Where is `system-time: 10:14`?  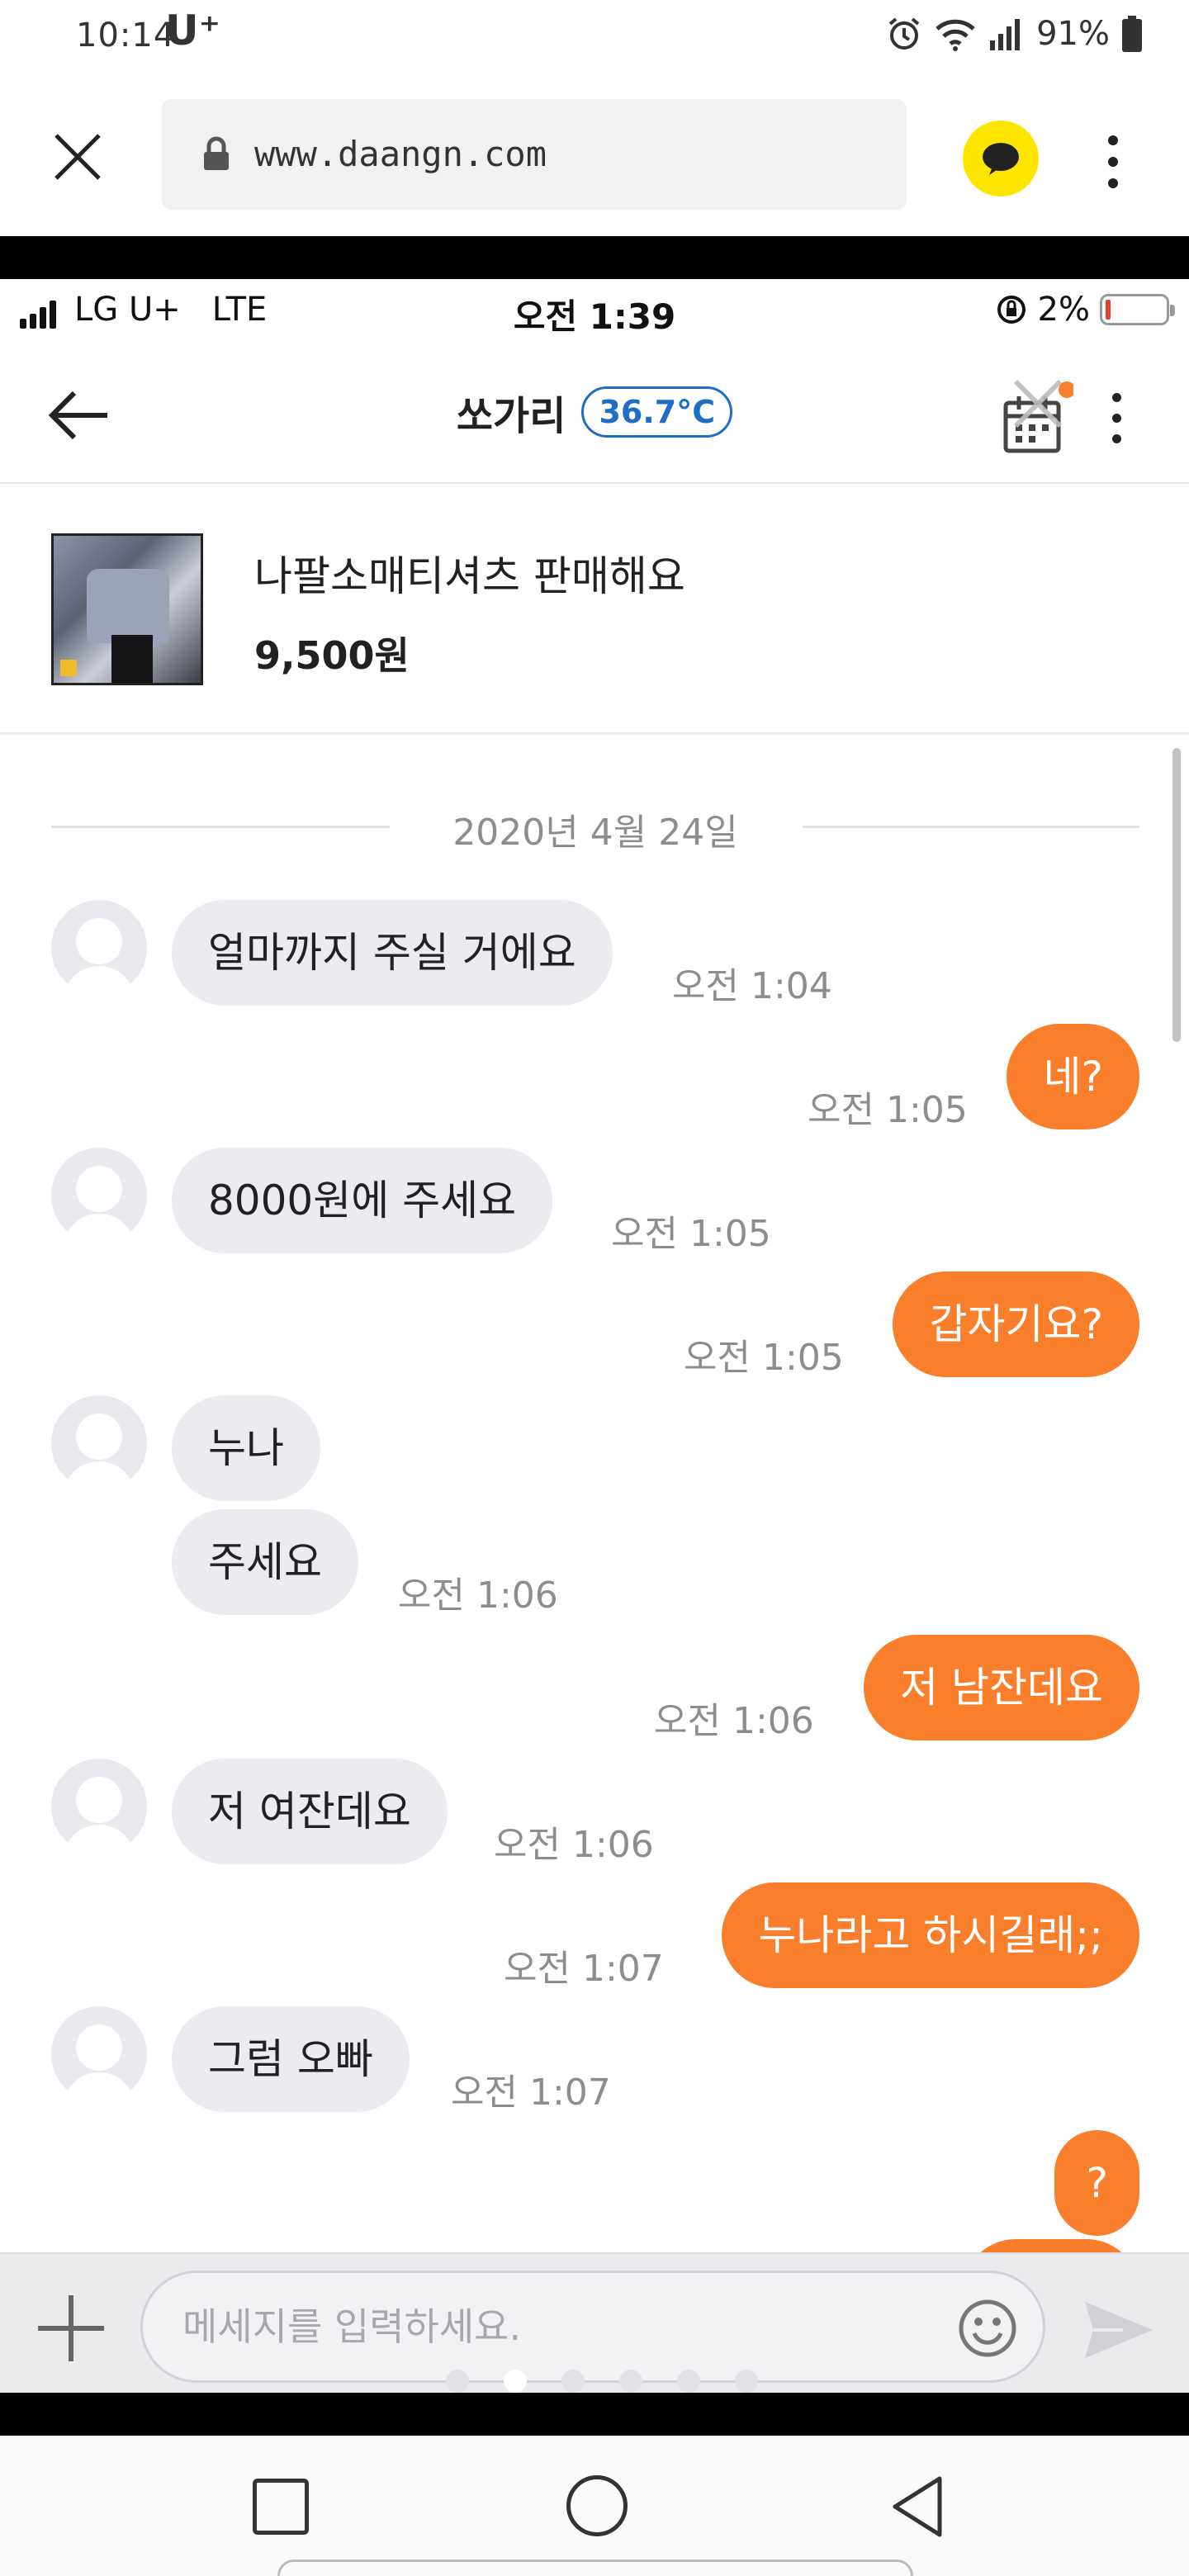 system-time: 10:14 is located at coordinates (126, 35).